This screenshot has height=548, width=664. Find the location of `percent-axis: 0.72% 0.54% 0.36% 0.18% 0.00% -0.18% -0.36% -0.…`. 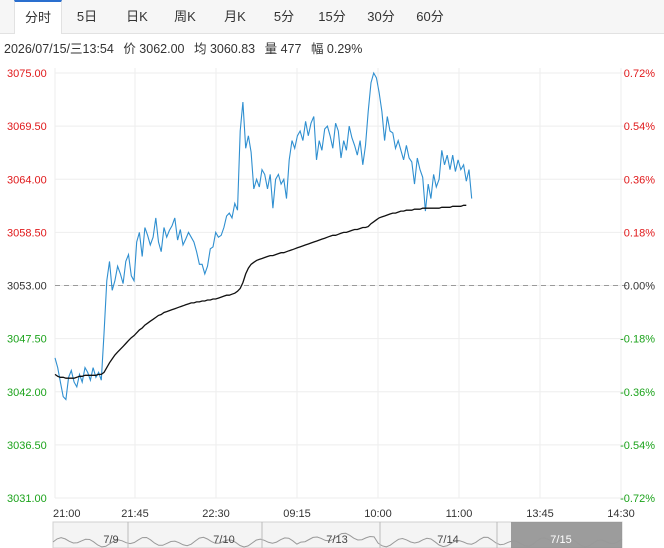

percent-axis: 0.72% 0.54% 0.36% 0.18% 0.00% -0.18% -0.36% -0.… is located at coordinates (637, 286).